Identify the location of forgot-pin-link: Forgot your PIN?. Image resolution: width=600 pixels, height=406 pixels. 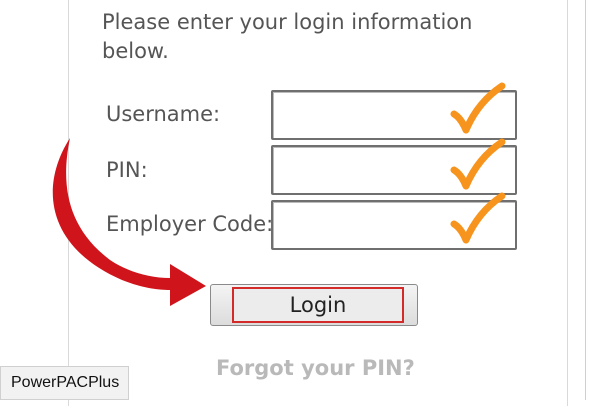
(315, 368).